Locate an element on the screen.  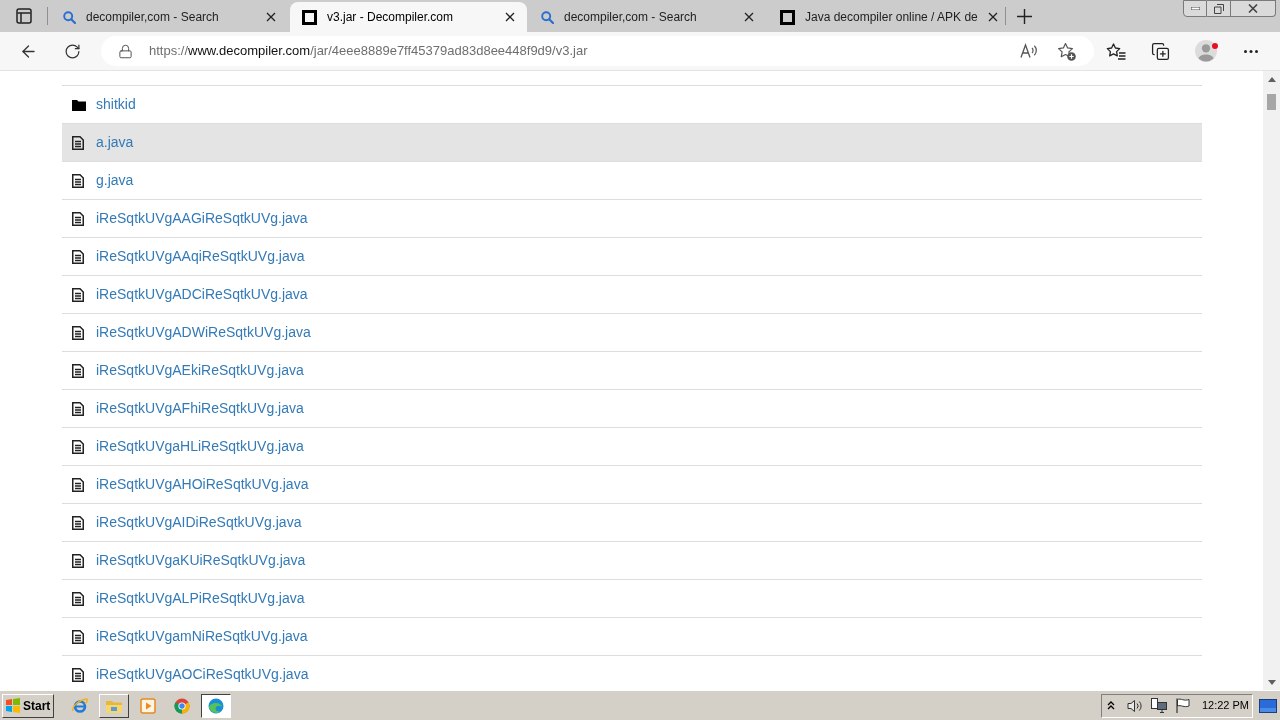
windows-flag-icon is located at coordinates (13, 705).